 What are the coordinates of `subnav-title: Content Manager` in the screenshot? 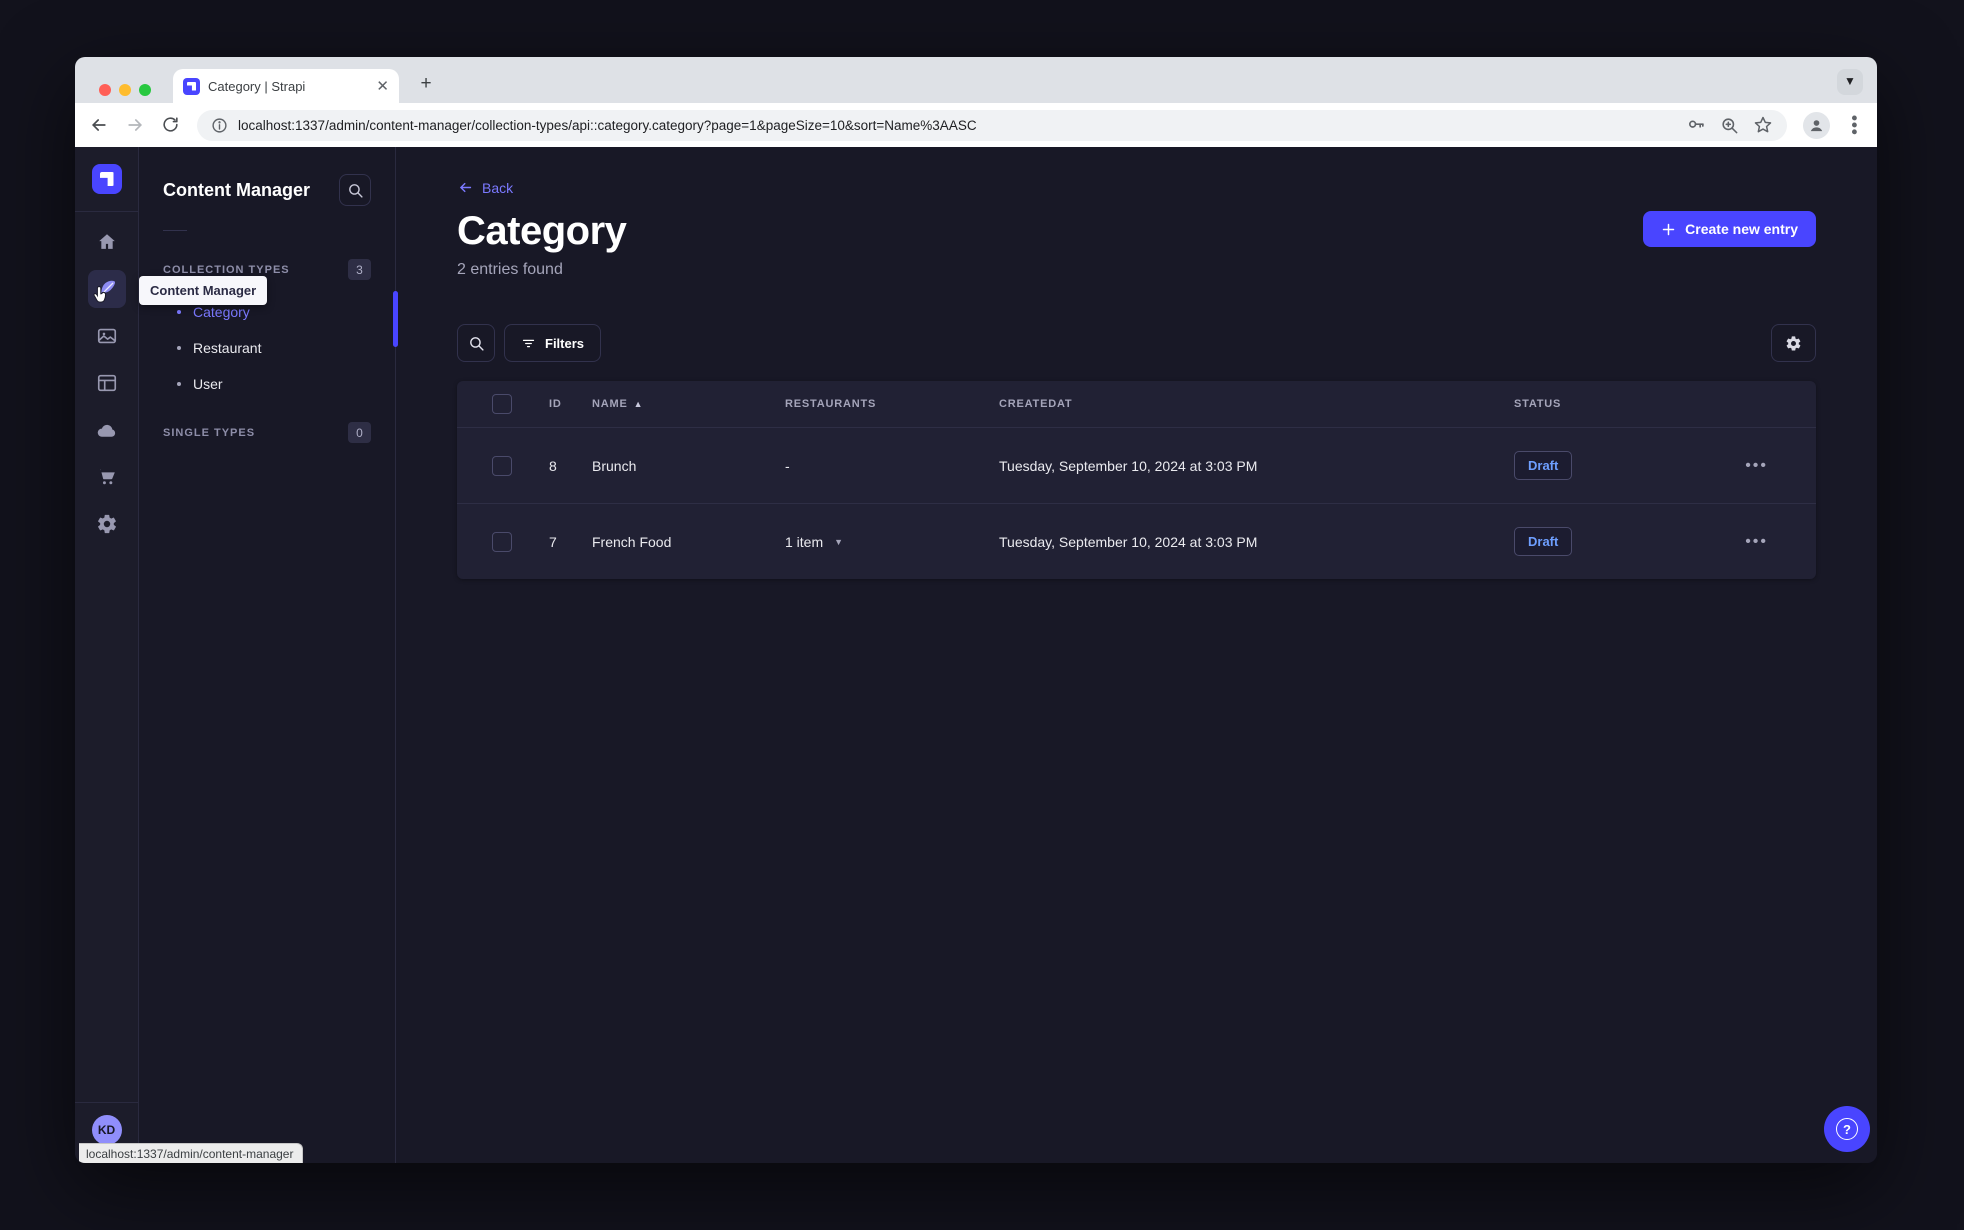 It's located at (237, 189).